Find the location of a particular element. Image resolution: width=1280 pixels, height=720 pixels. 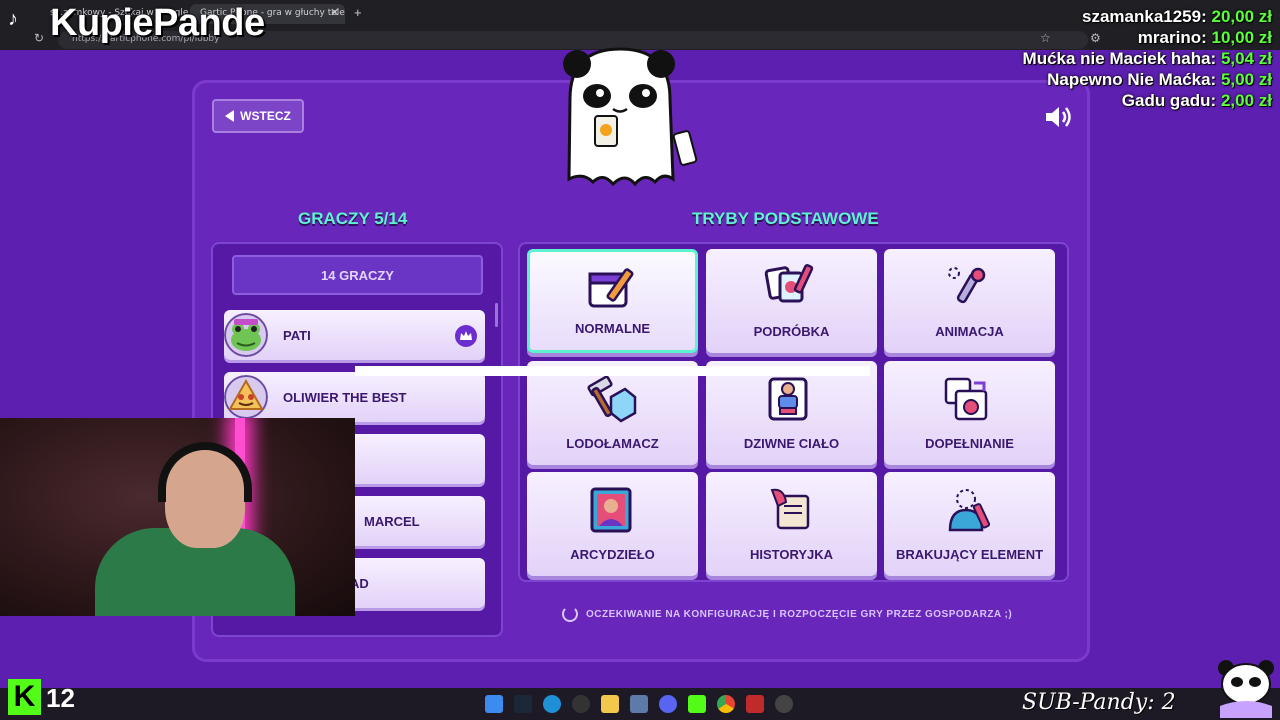

obs-icon is located at coordinates (581, 704).